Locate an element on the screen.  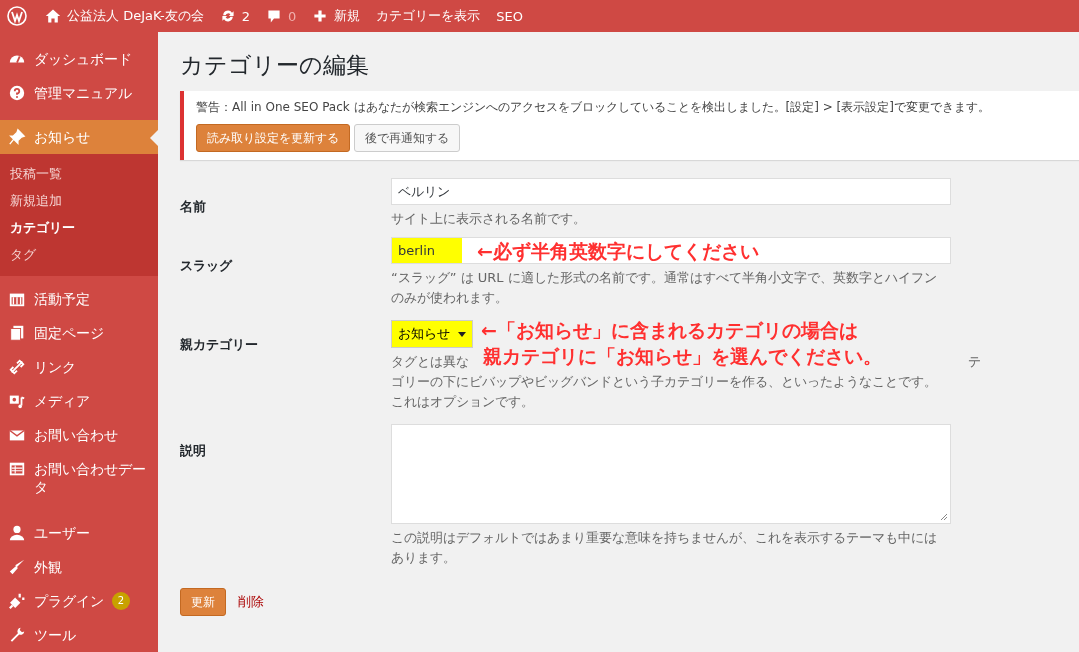
notice-button: 読み取り設定を更新する is located at coordinates (273, 138).